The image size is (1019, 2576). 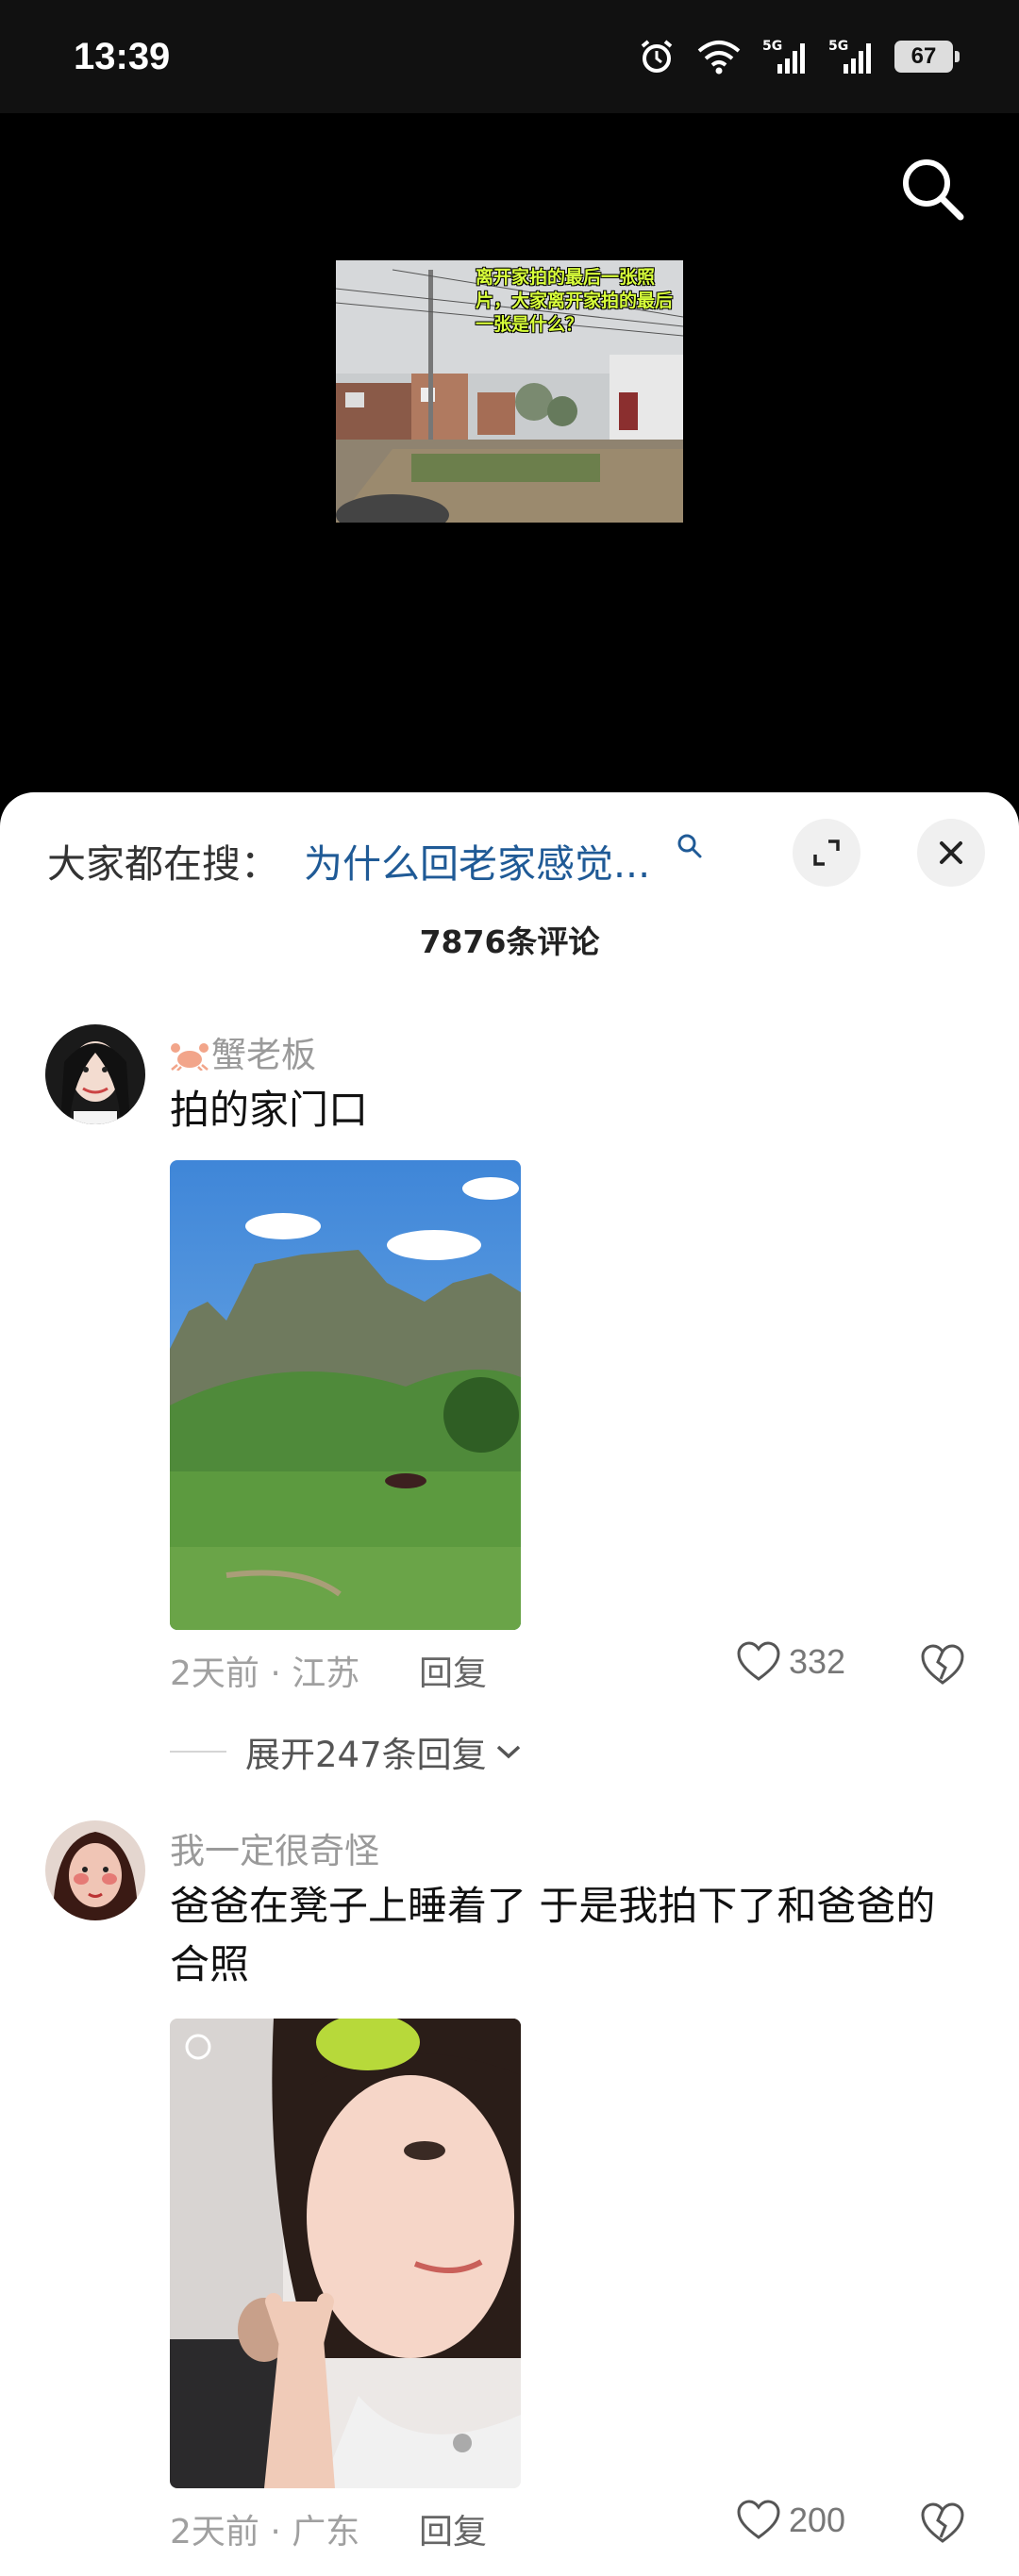 What do you see at coordinates (326, 2532) in the screenshot?
I see `comment-location: 广东` at bounding box center [326, 2532].